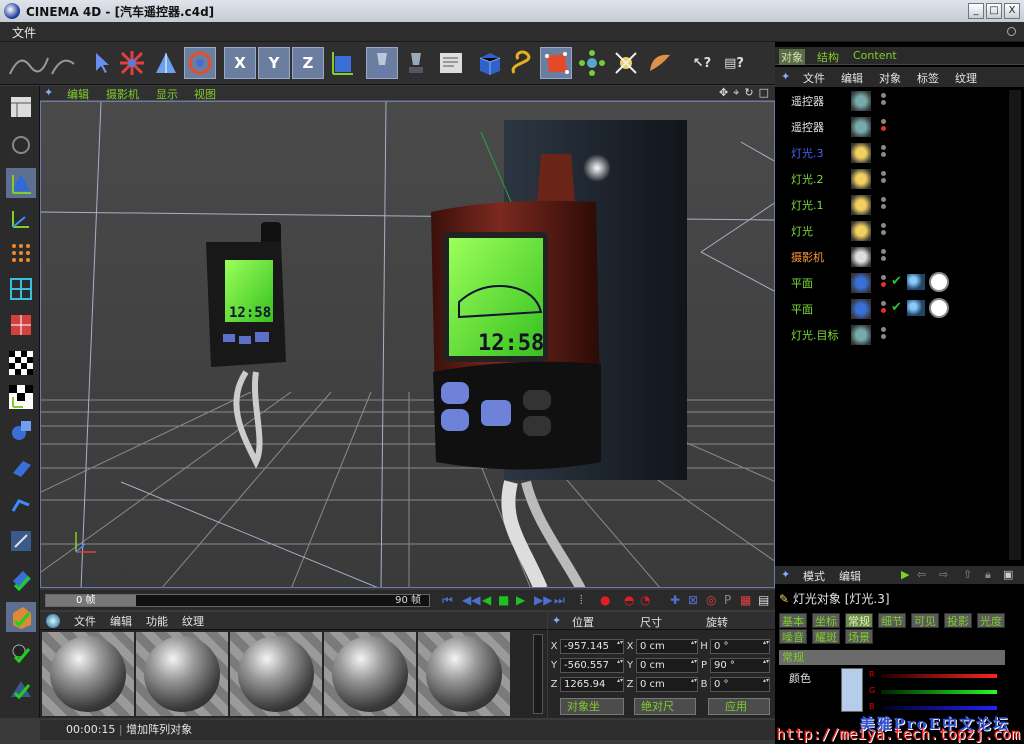  What do you see at coordinates (21, 397) in the screenshot?
I see `texture-axis-icon` at bounding box center [21, 397].